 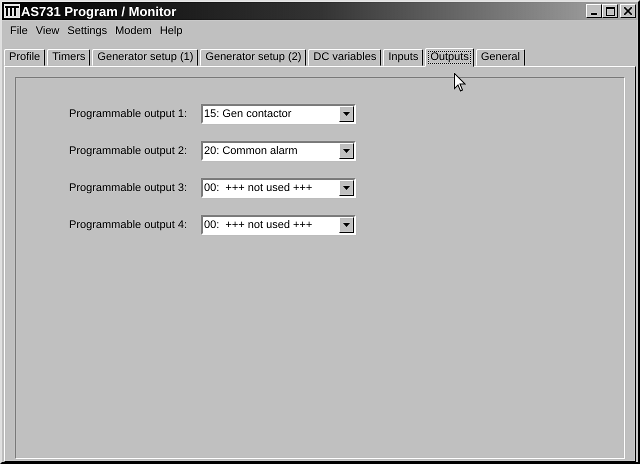 What do you see at coordinates (128, 225) in the screenshot?
I see `output-label: Programmable output 4:` at bounding box center [128, 225].